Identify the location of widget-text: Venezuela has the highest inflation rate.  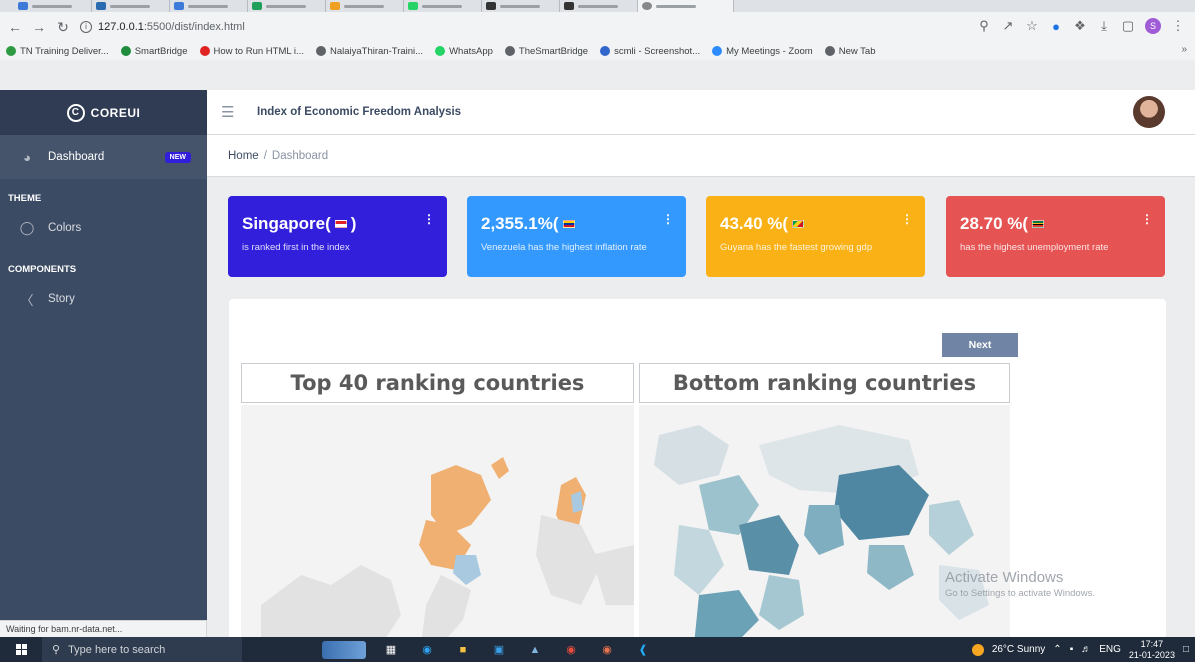
(564, 247).